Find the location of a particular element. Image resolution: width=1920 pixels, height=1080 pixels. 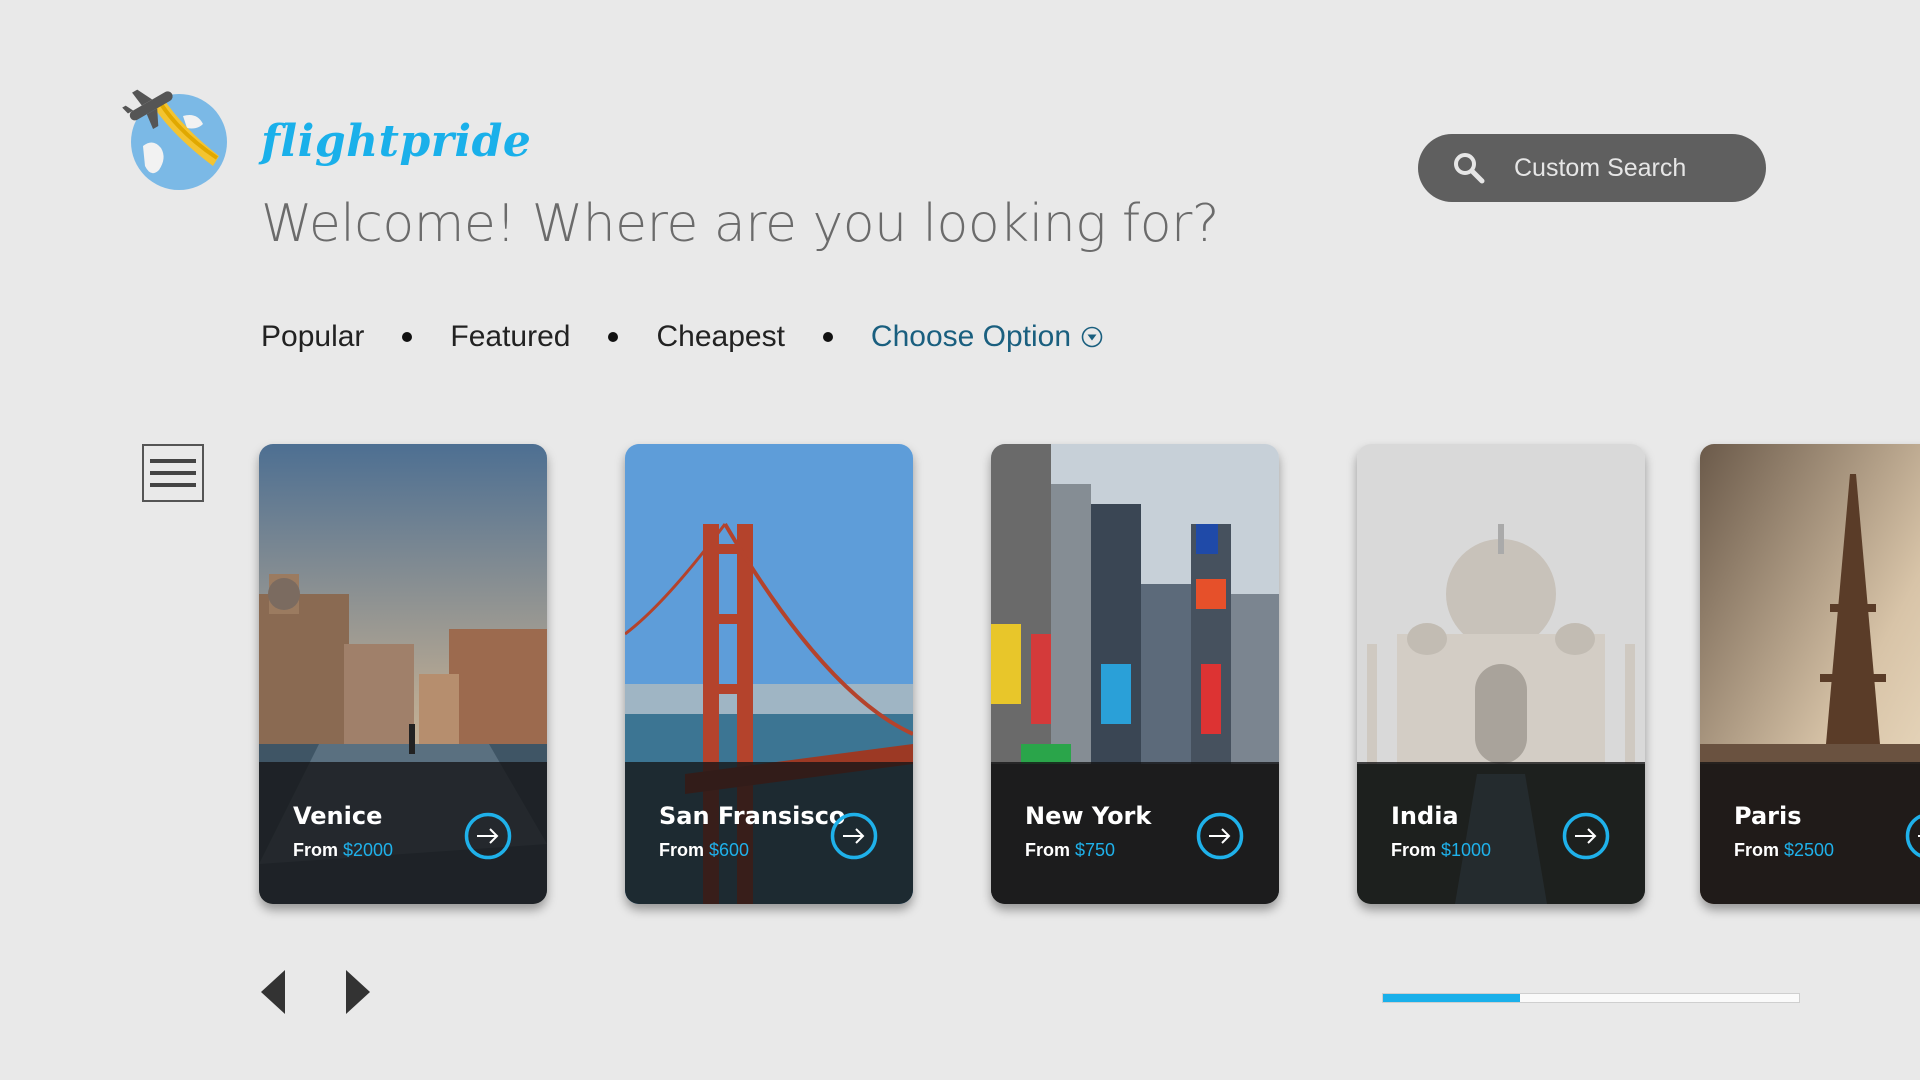

chevron-down-circle-icon is located at coordinates (1092, 337).